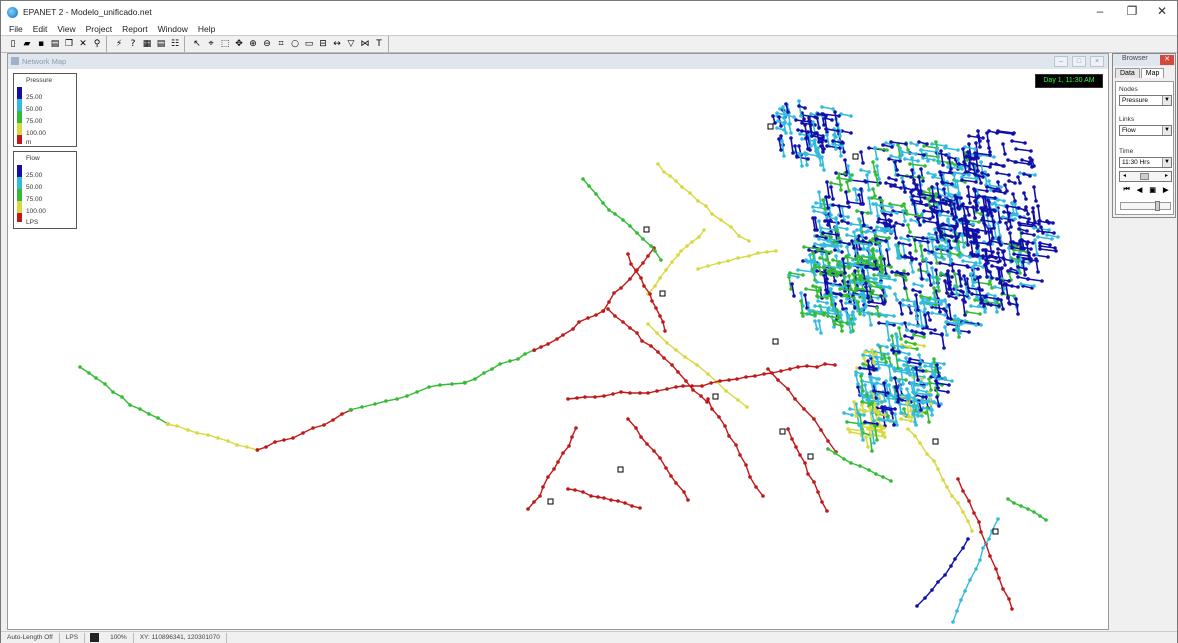  I want to click on options-icon: ☷, so click(175, 44).